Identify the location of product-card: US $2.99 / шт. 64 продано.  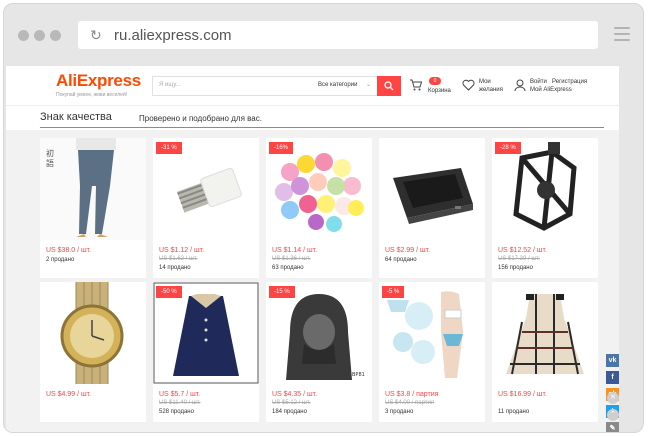
(432, 208).